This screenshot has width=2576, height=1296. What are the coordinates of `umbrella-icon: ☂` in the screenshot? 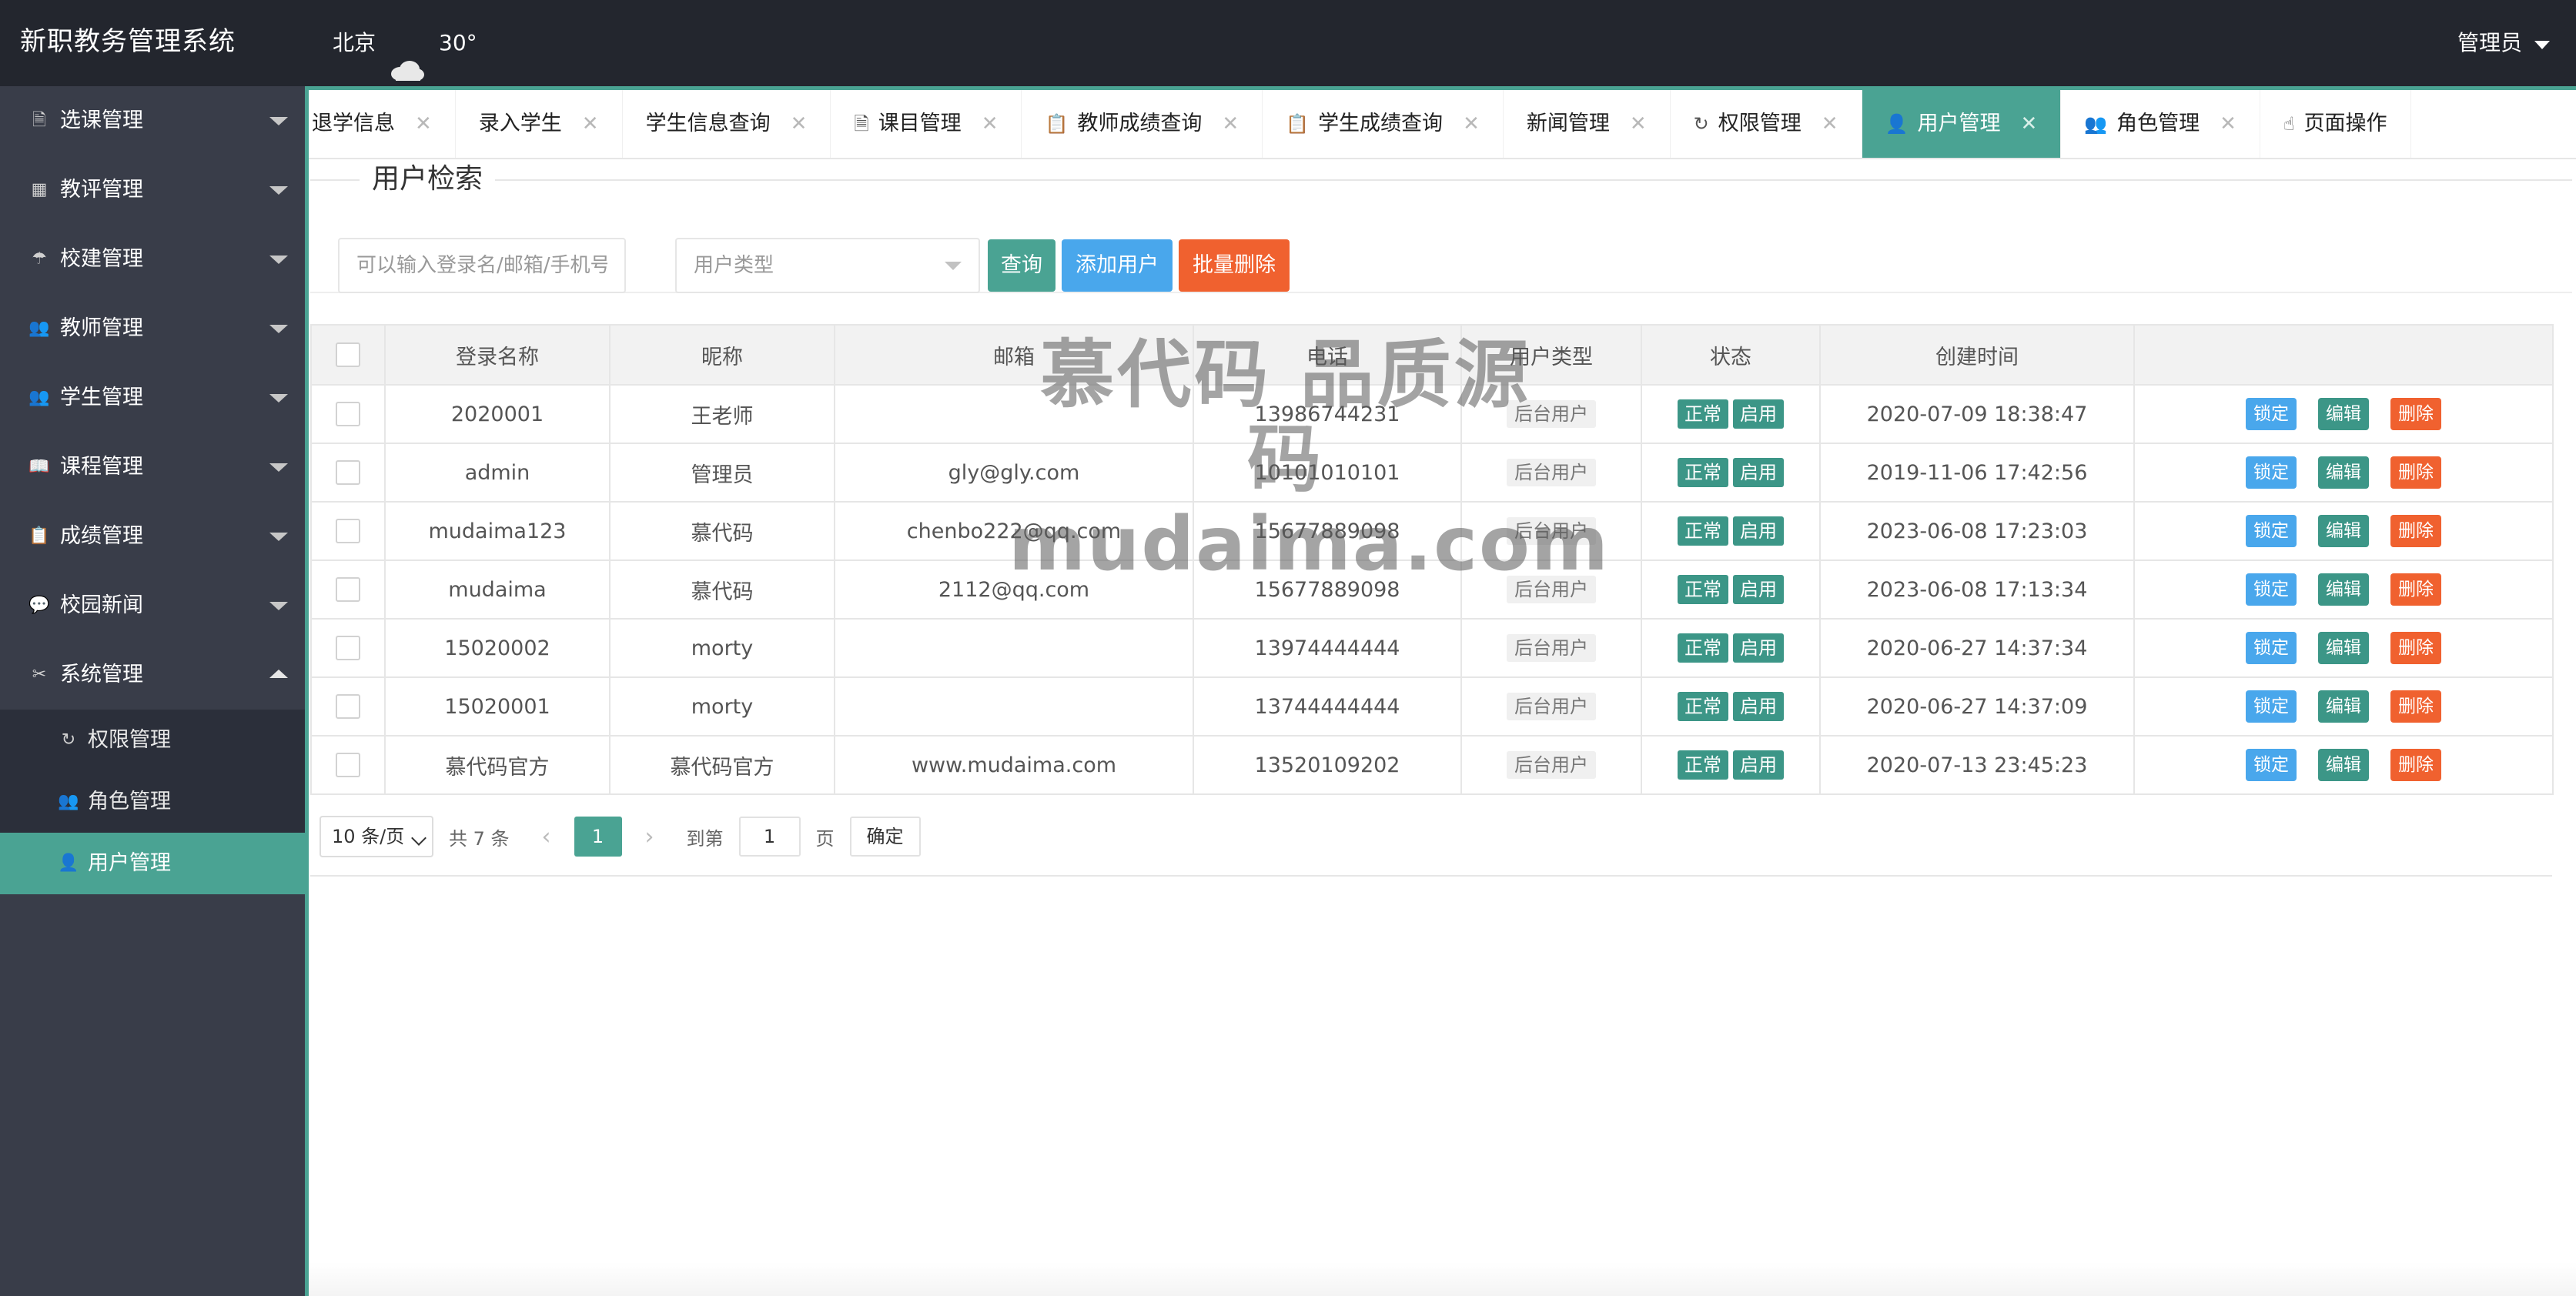 It's located at (40, 259).